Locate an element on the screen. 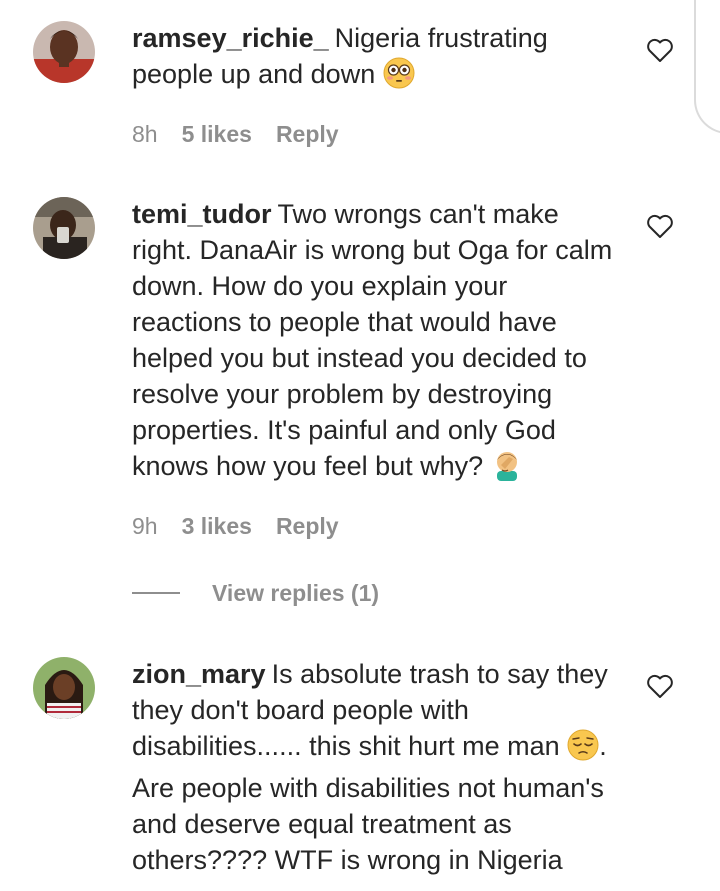  comment-username: zion_mary is located at coordinates (199, 674).